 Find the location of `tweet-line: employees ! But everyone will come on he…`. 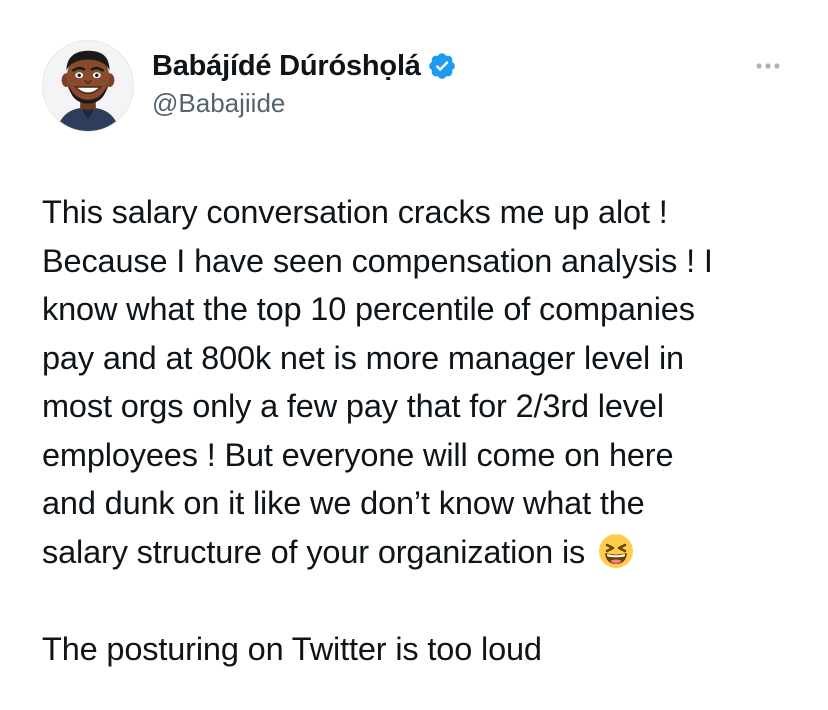

tweet-line: employees ! But everyone will come on he… is located at coordinates (358, 454).